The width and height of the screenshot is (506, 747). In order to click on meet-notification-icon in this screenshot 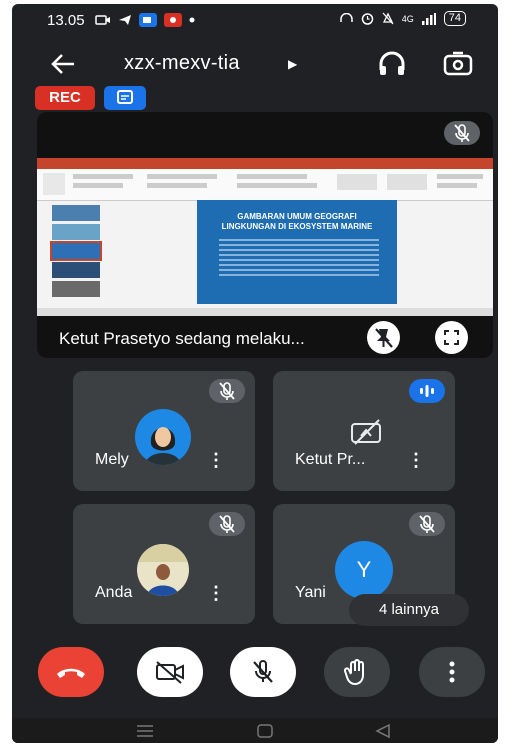, I will do `click(147, 20)`.